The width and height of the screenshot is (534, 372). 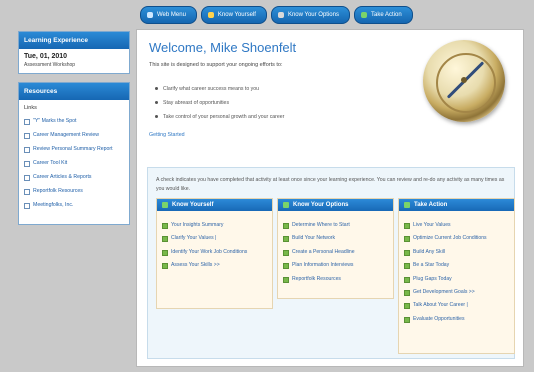 I want to click on nav-know-your-options-button: Know Your Options, so click(x=310, y=15).